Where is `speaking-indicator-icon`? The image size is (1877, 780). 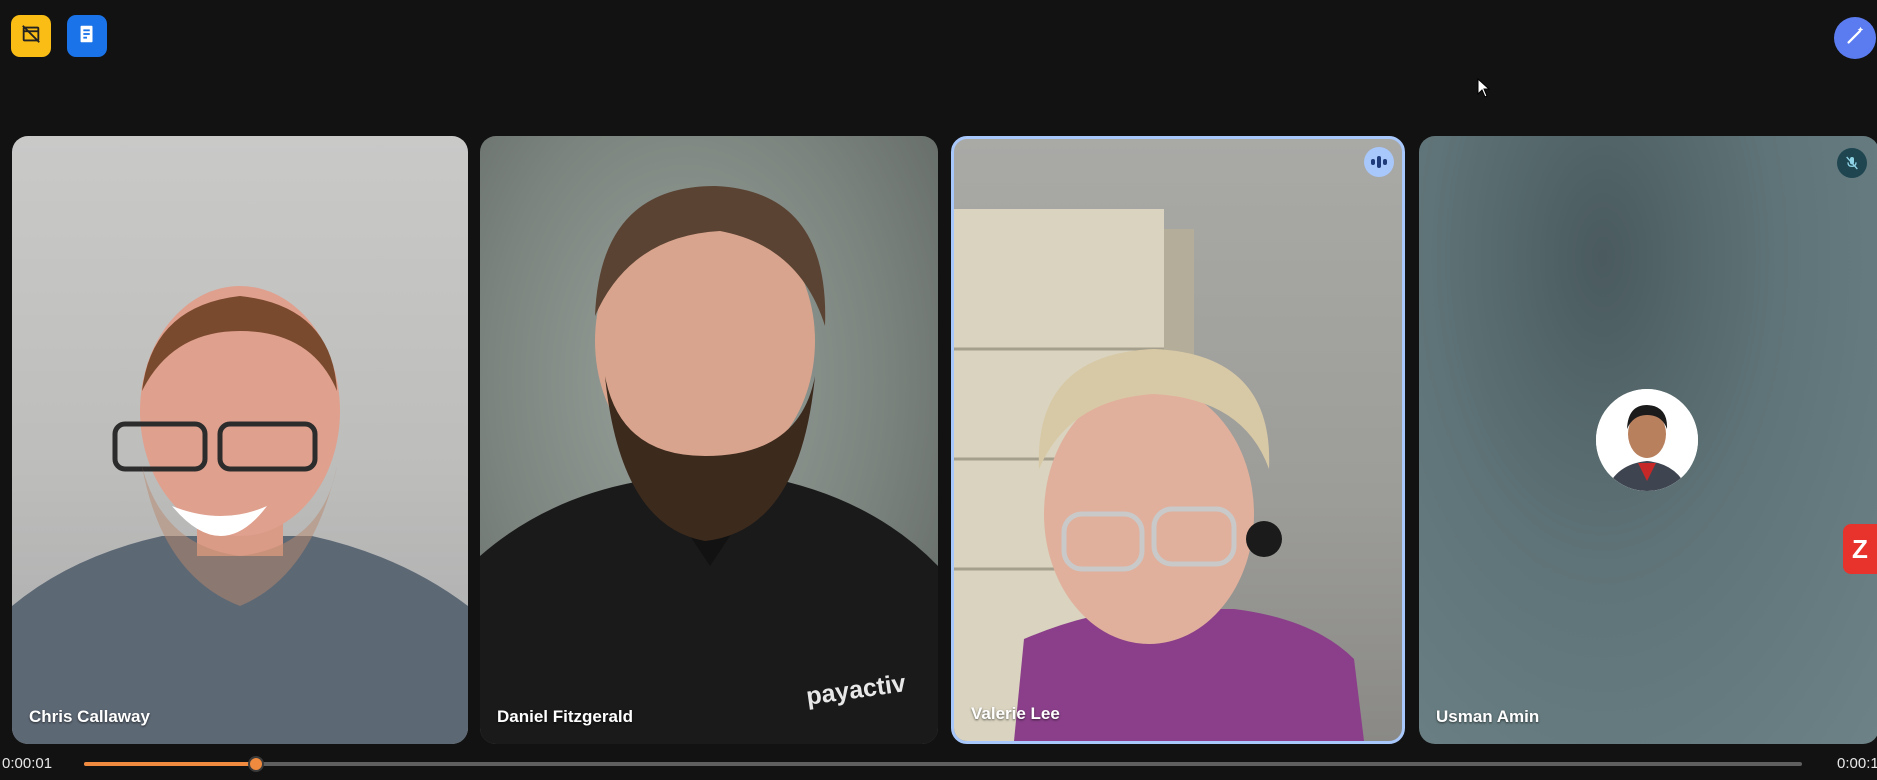
speaking-indicator-icon is located at coordinates (1379, 162).